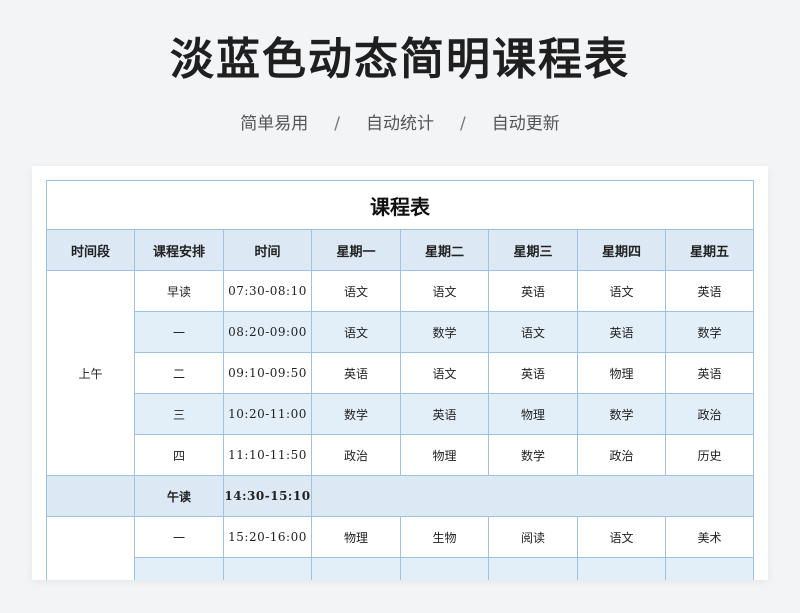 The width and height of the screenshot is (800, 613). What do you see at coordinates (267, 568) in the screenshot?
I see `time-cell` at bounding box center [267, 568].